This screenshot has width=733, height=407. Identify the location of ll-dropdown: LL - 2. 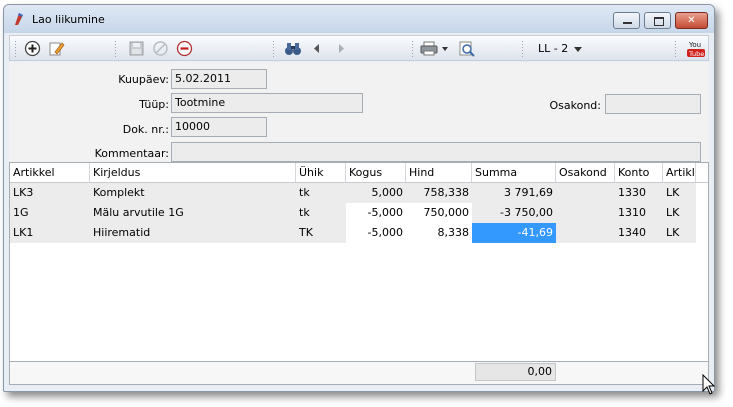
(560, 48).